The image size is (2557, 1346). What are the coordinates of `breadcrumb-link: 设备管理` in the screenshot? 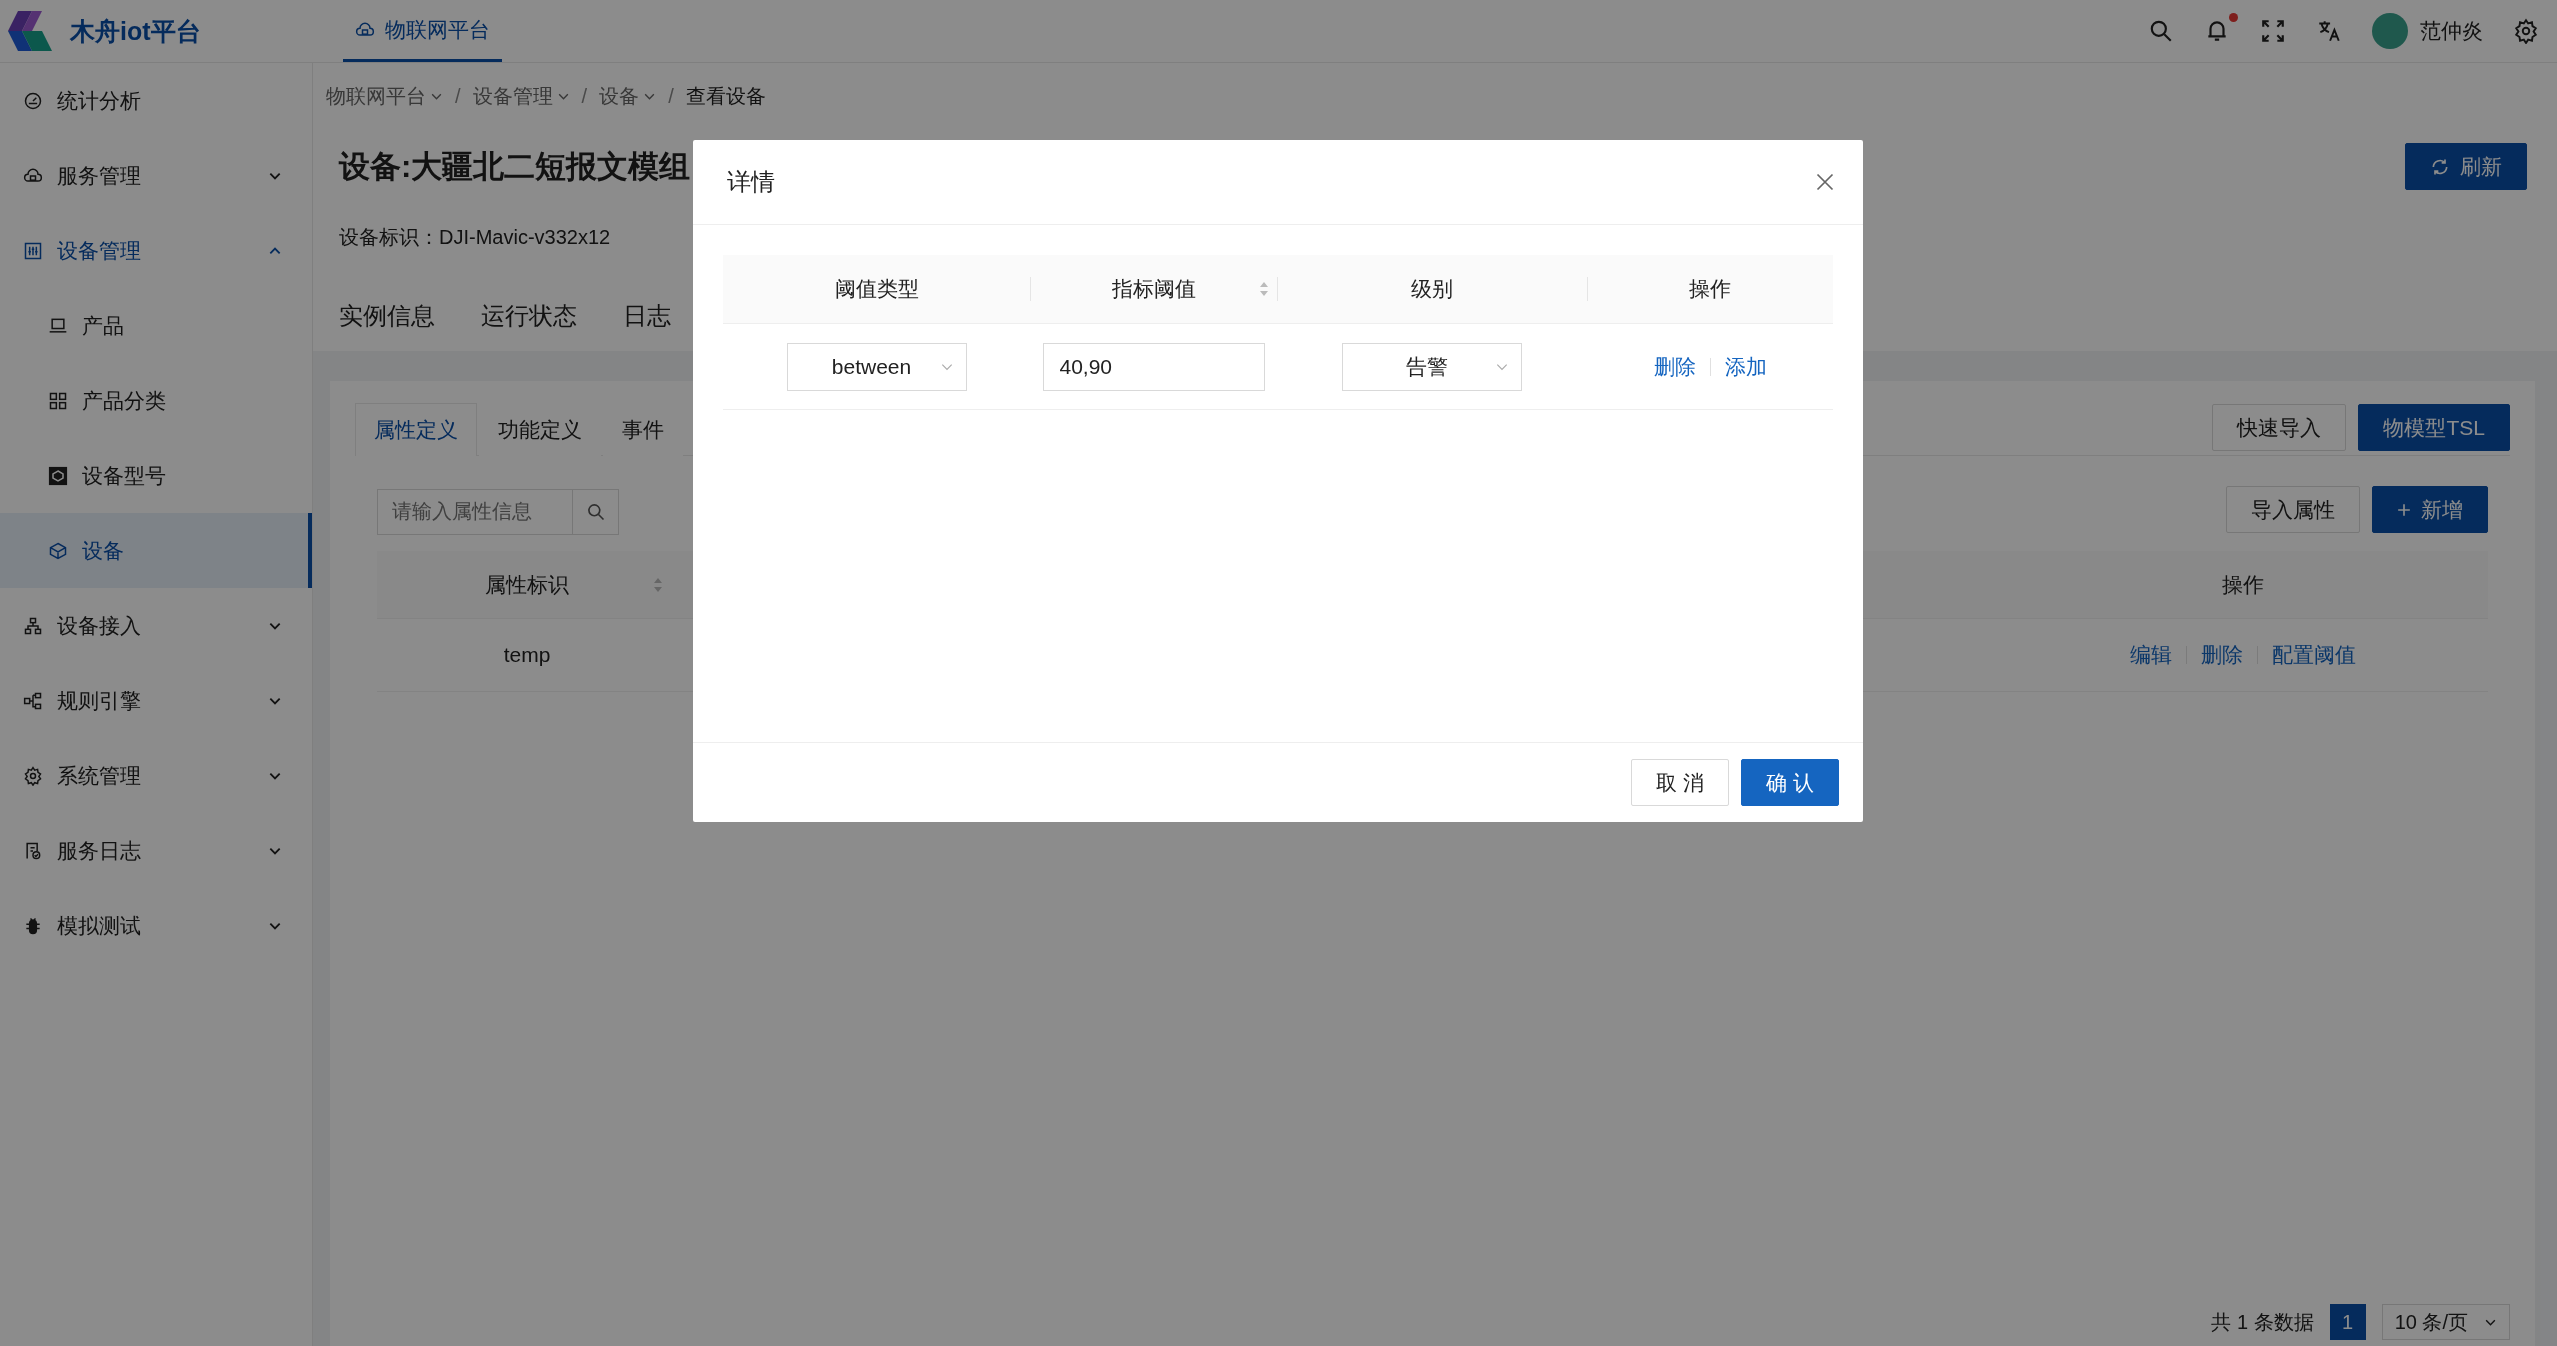 It's located at (521, 96).